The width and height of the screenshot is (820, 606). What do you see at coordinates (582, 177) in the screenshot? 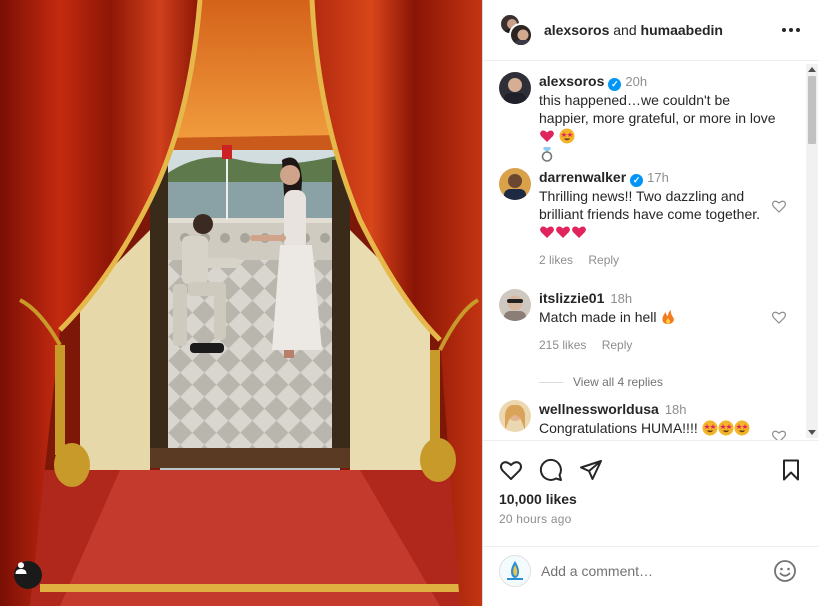
I see `comment-username: darrenwalker` at bounding box center [582, 177].